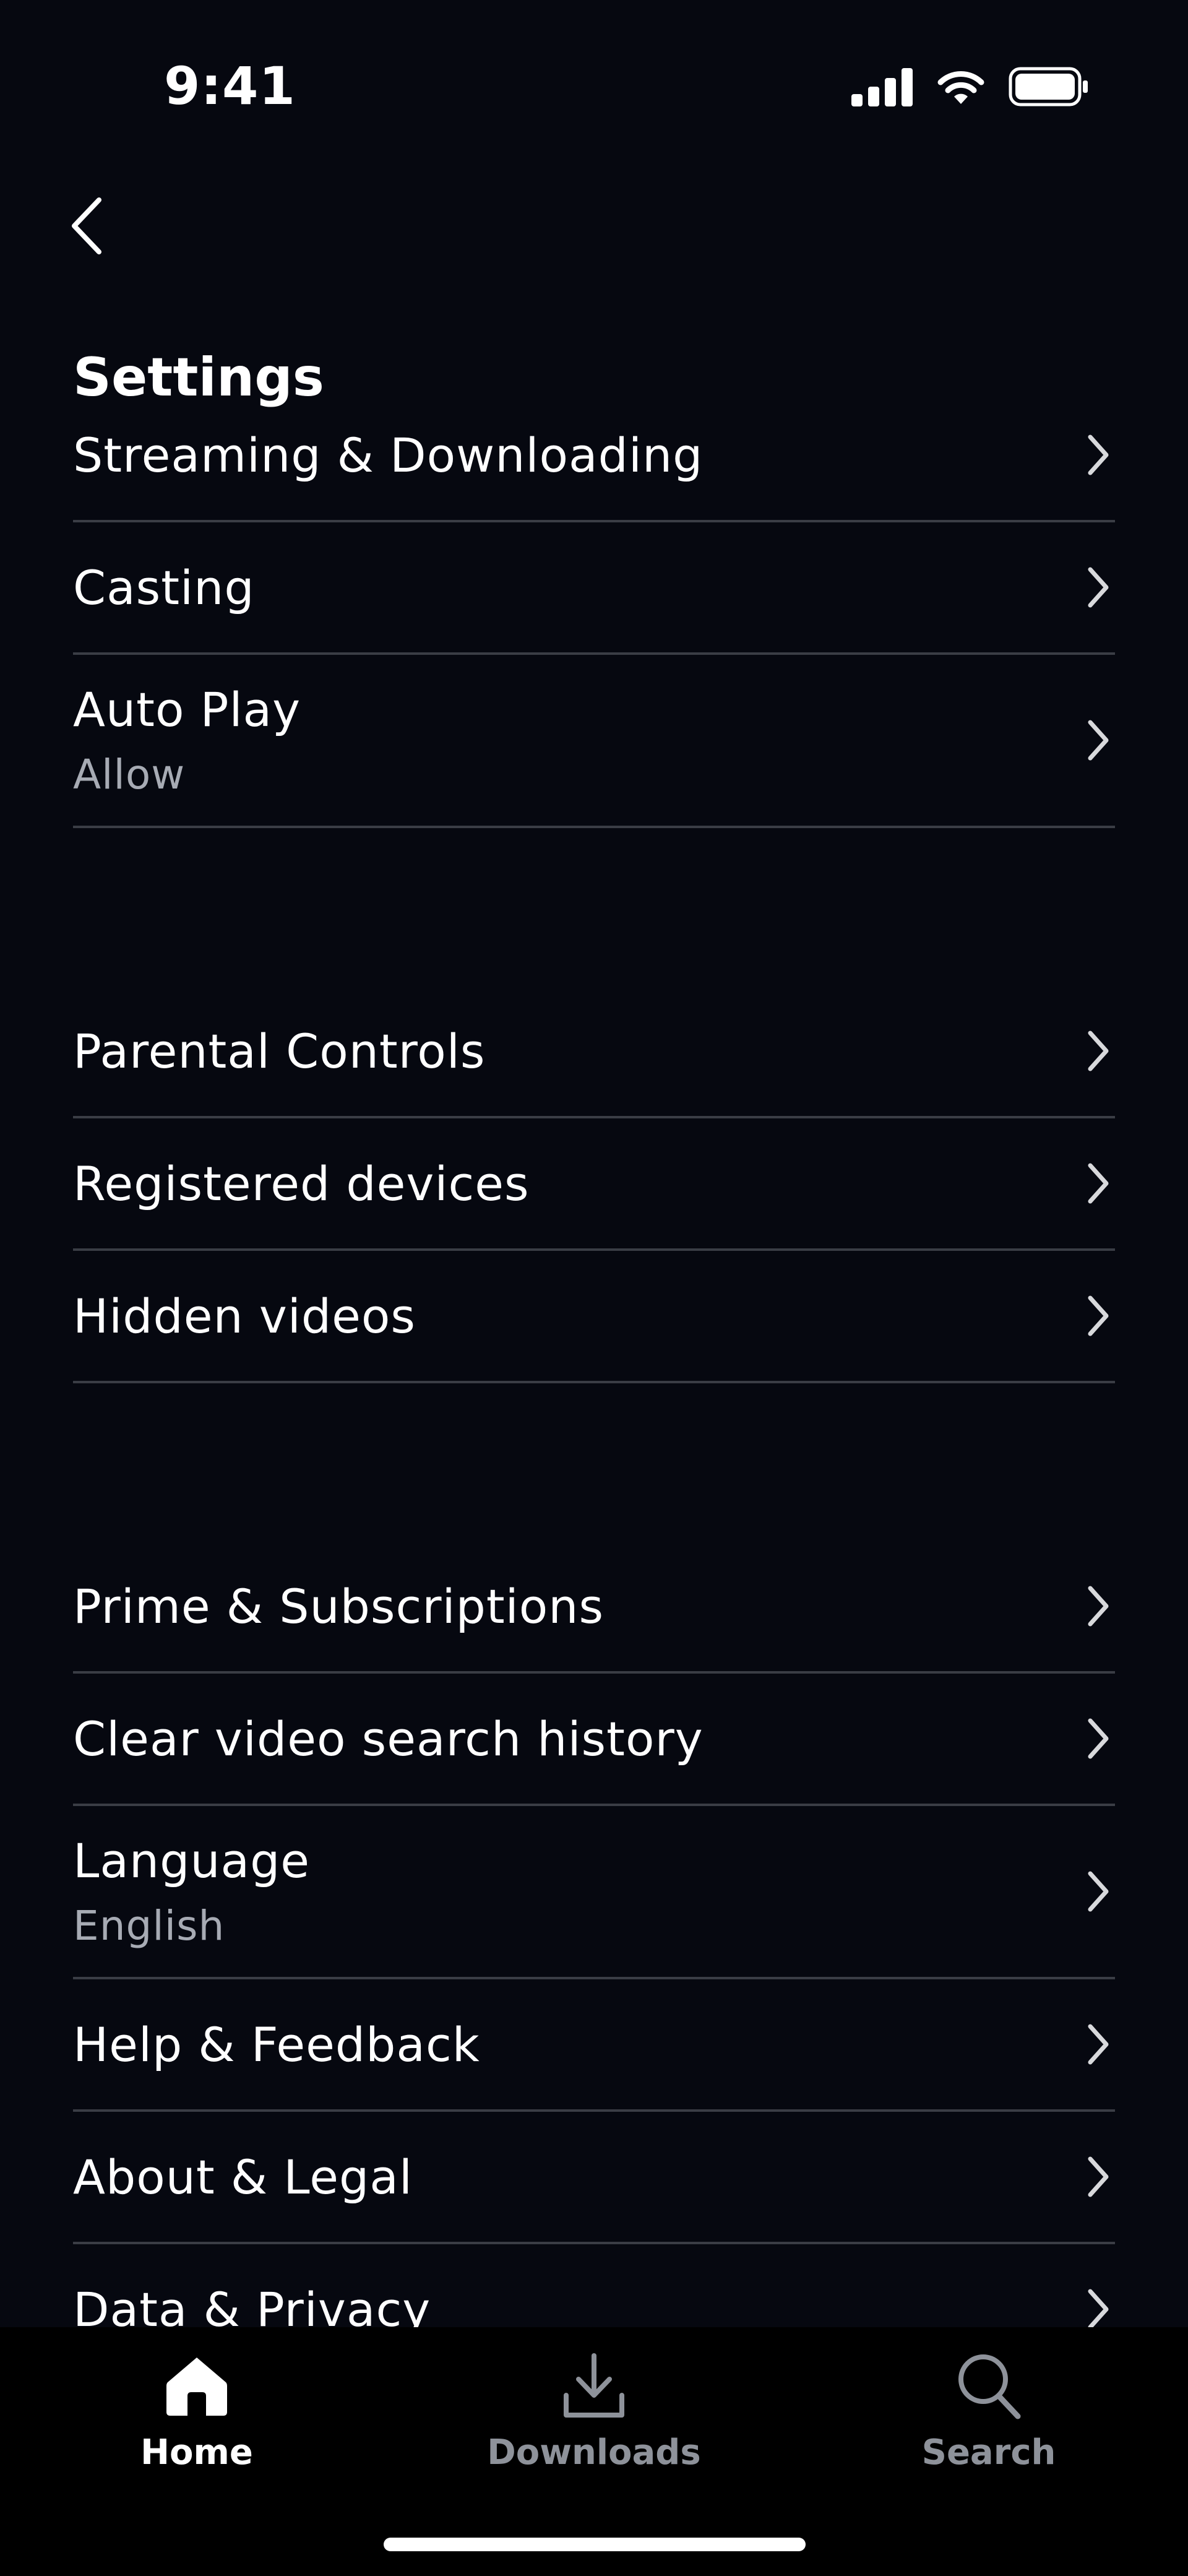 This screenshot has height=2576, width=1188. What do you see at coordinates (594, 77) in the screenshot?
I see `status-bar: 9:41` at bounding box center [594, 77].